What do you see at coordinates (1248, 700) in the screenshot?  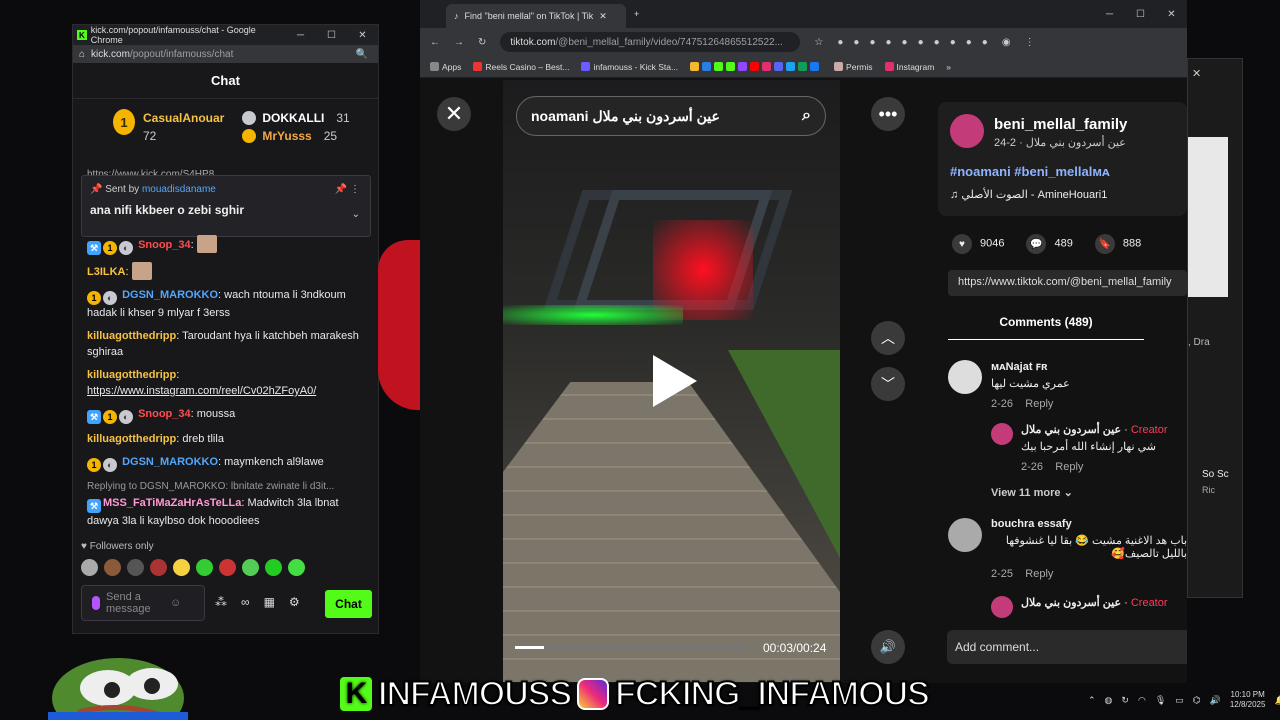 I see `taskbar-clock: 10:10 PM 12/8/2025` at bounding box center [1248, 700].